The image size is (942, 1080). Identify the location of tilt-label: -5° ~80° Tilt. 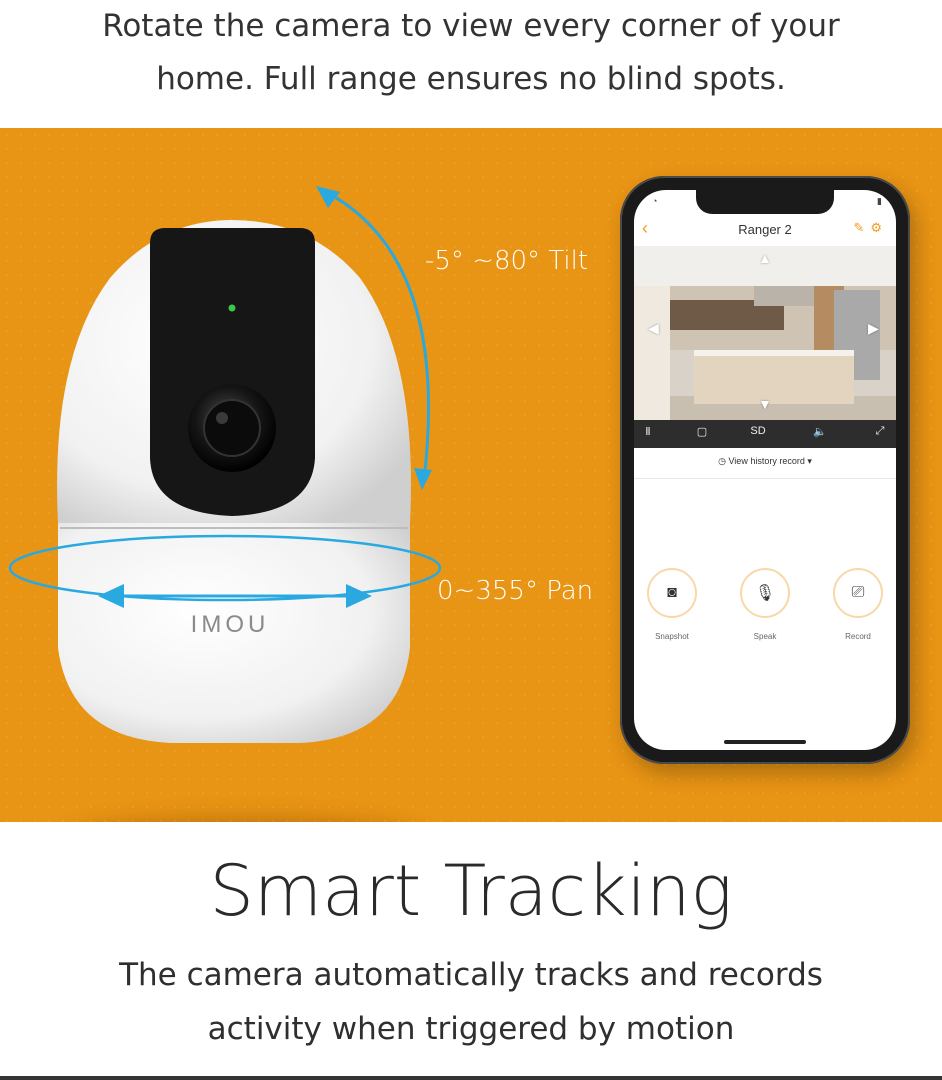
(507, 261).